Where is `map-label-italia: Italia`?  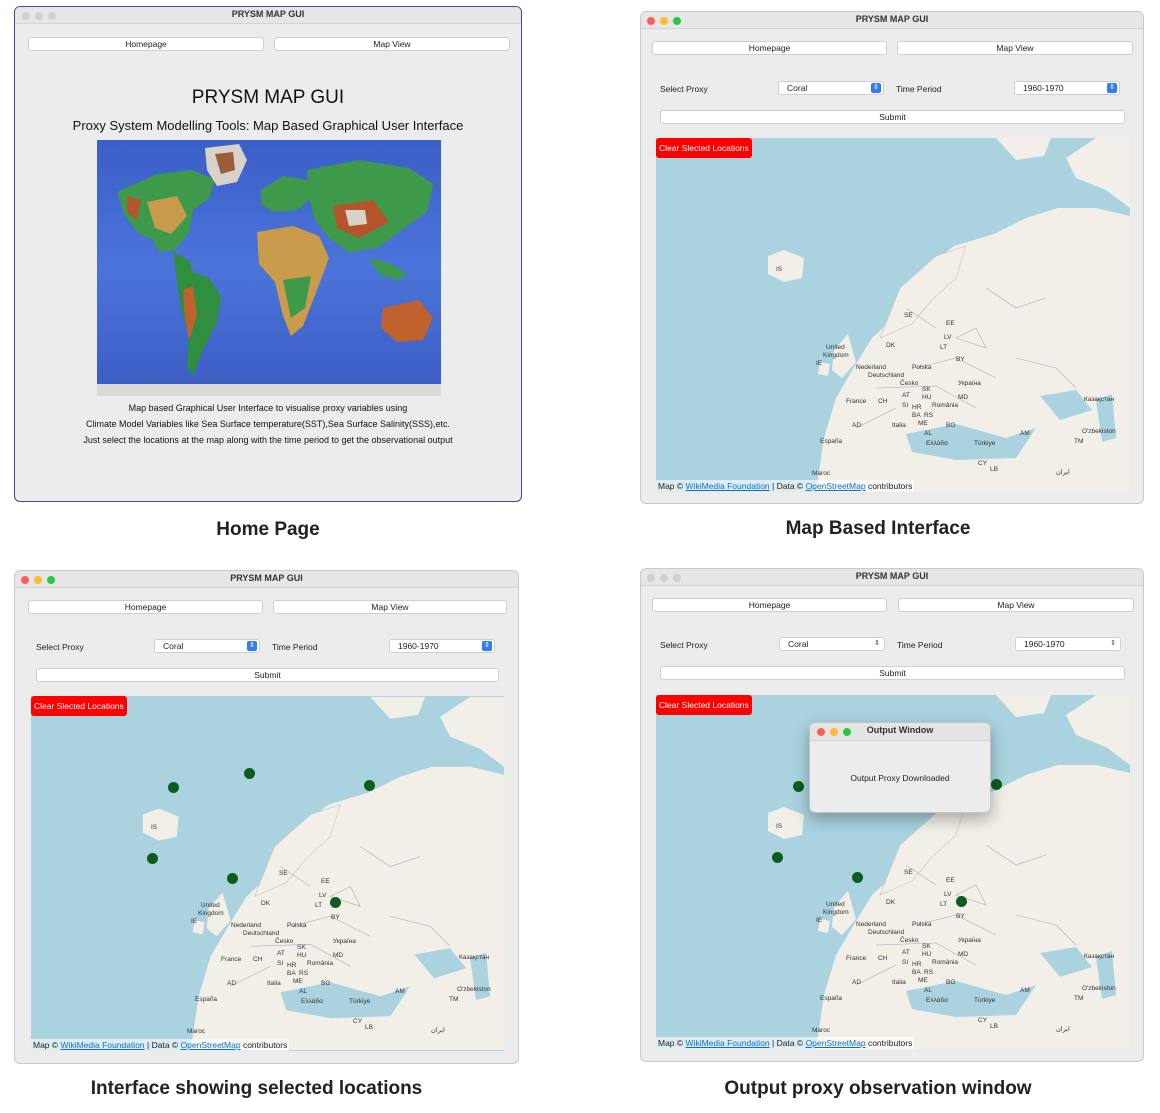 map-label-italia: Italia is located at coordinates (899, 425).